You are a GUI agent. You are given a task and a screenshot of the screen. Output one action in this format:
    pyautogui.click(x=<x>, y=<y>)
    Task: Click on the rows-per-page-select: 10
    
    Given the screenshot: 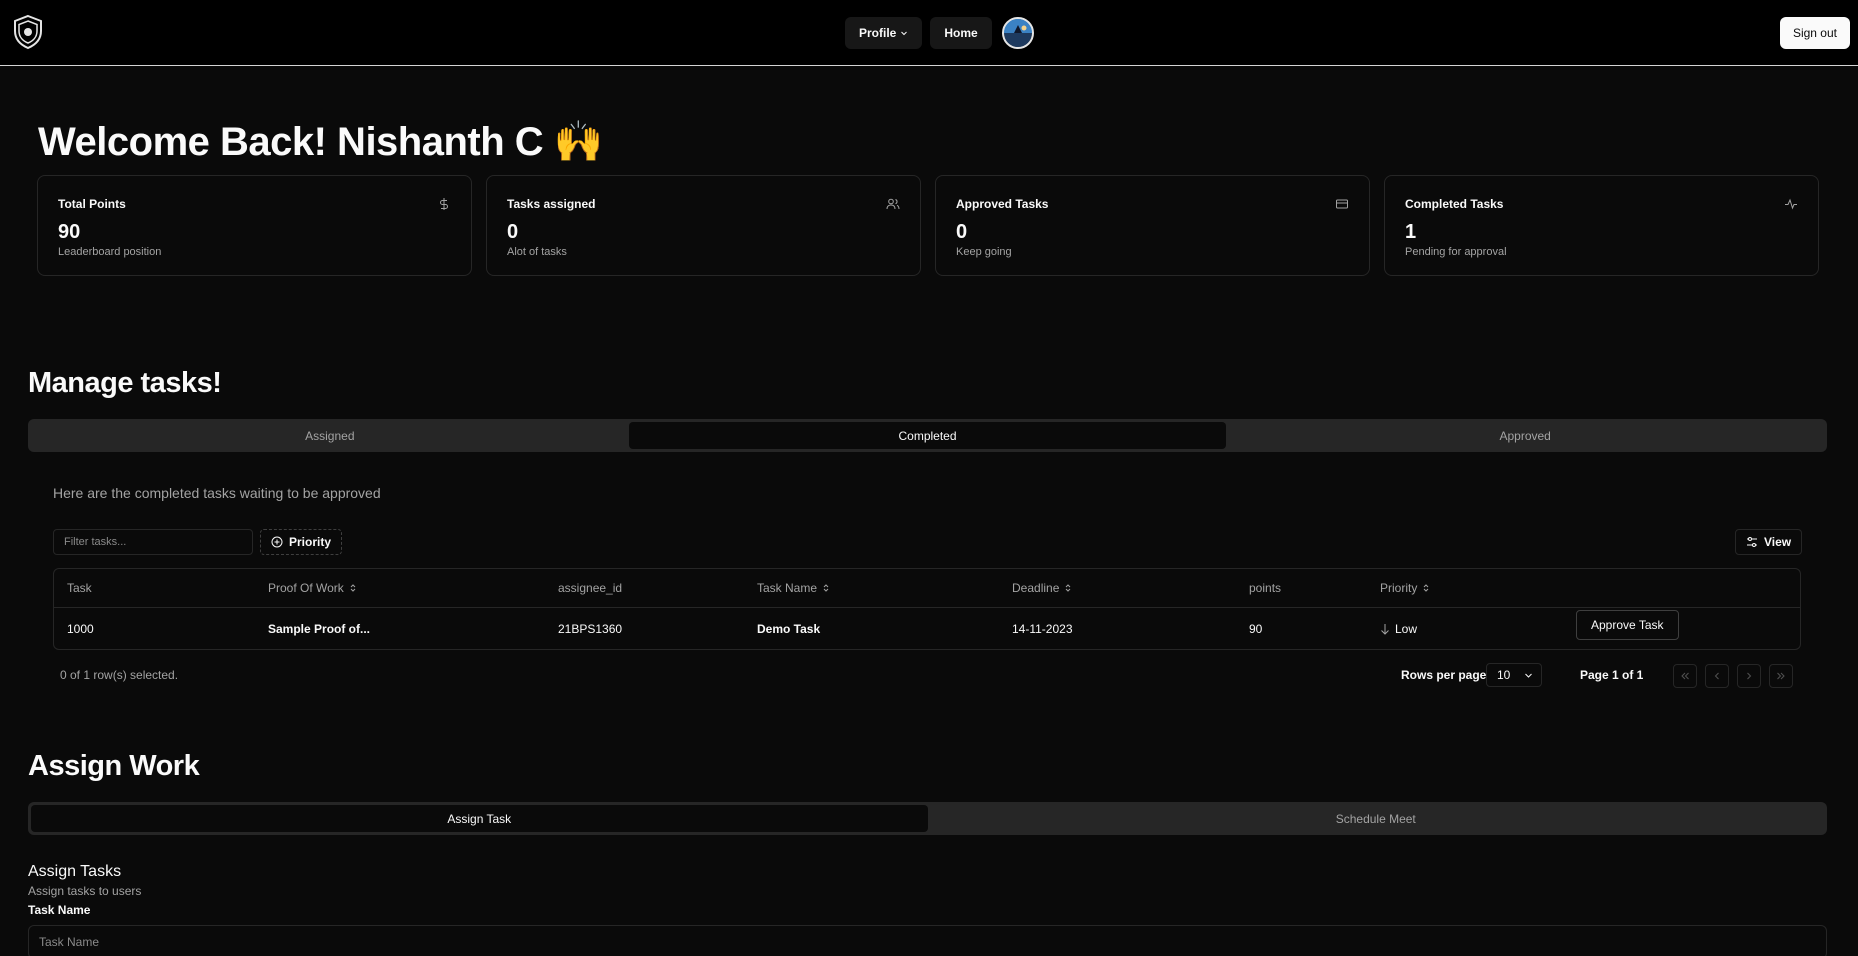 What is the action you would take?
    pyautogui.click(x=1514, y=675)
    